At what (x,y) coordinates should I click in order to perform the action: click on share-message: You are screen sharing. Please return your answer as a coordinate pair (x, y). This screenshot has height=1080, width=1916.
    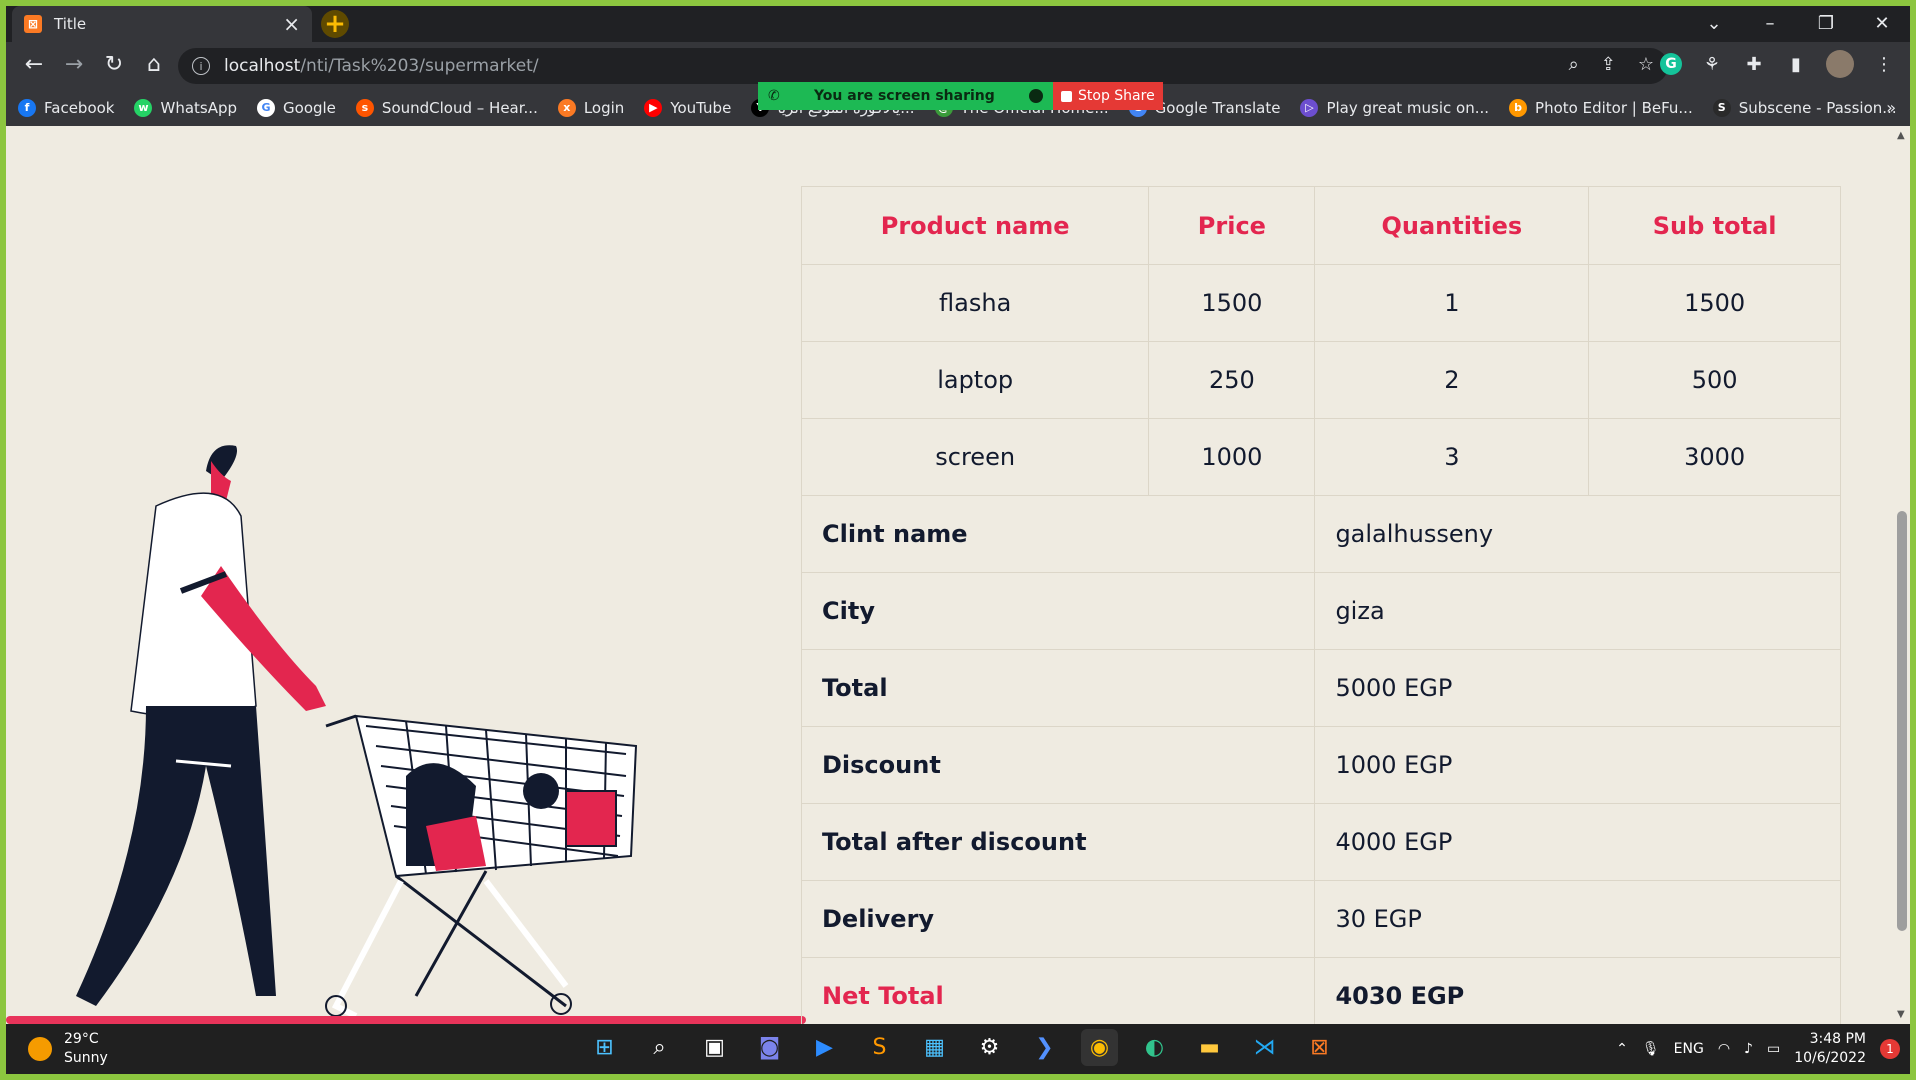
    Looking at the image, I should click on (904, 96).